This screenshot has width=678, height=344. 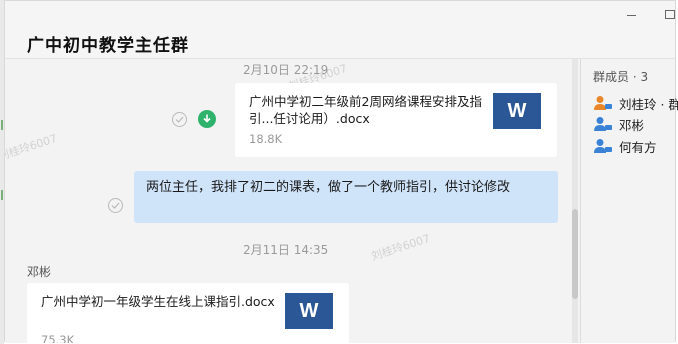 I want to click on member-name: 何有方, so click(x=638, y=147).